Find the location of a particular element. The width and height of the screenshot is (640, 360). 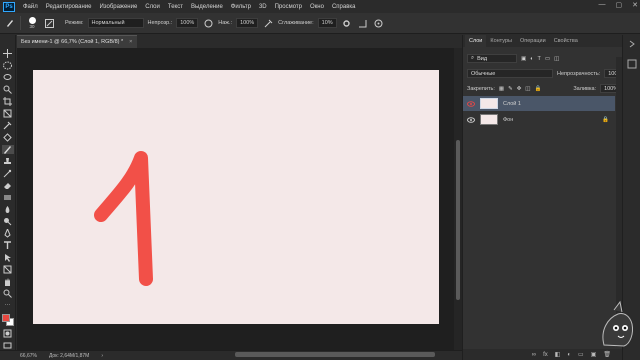

trash-icon: 🗑 is located at coordinates (607, 354).